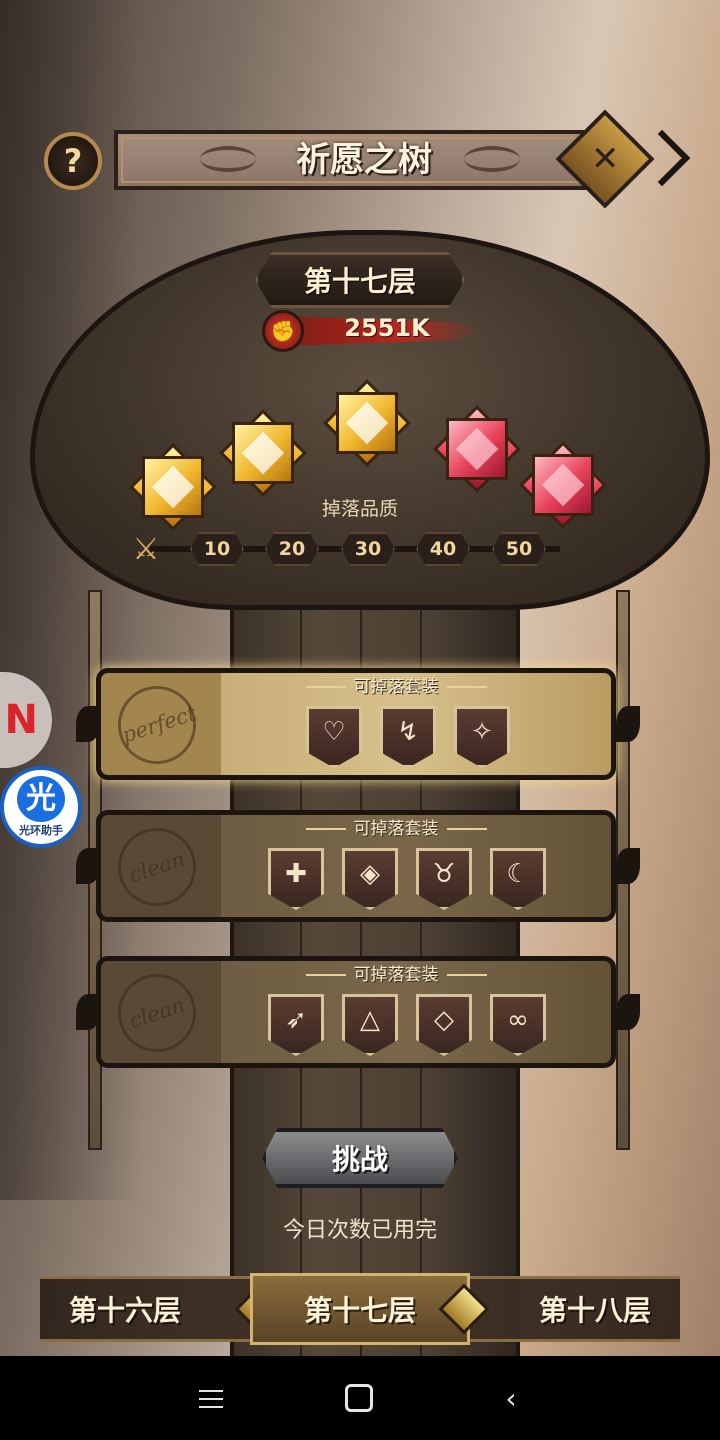 This screenshot has width=720, height=1440. I want to click on swords-icon: ⚔, so click(146, 549).